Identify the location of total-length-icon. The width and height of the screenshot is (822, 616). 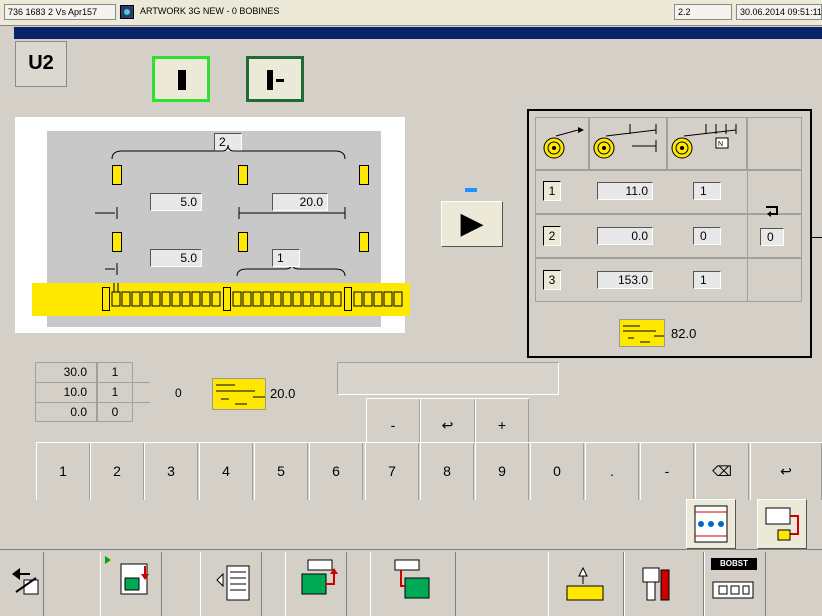
(642, 333).